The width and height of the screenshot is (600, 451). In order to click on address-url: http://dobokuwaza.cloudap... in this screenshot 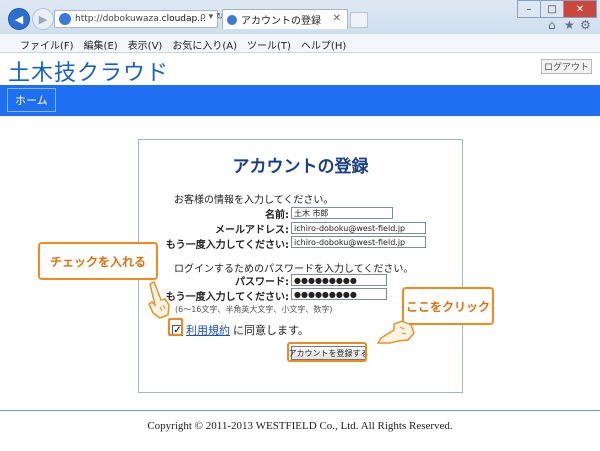, I will do `click(140, 19)`.